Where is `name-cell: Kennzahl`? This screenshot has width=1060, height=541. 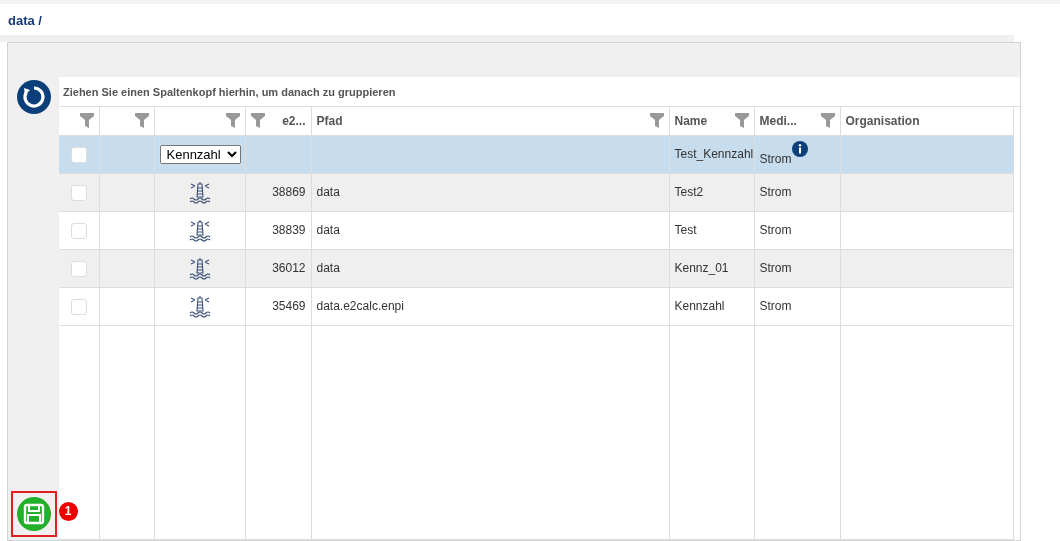
name-cell: Kennzahl is located at coordinates (699, 306).